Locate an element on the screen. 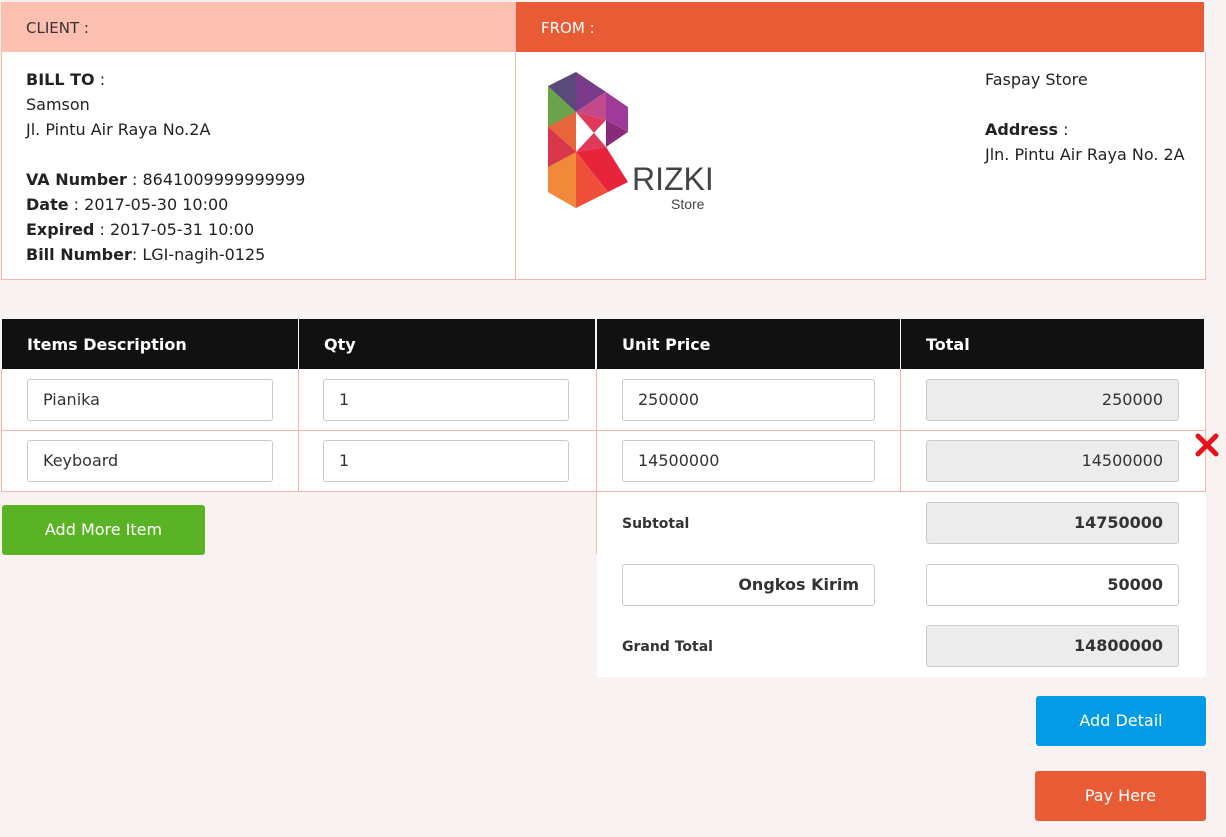  bill-number-label: Bill Number is located at coordinates (79, 254).